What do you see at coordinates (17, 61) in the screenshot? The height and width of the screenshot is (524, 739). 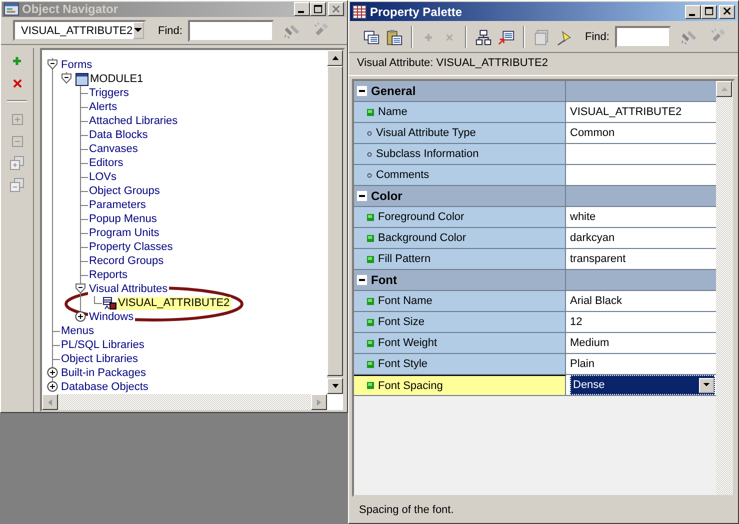 I see `plus-icon` at bounding box center [17, 61].